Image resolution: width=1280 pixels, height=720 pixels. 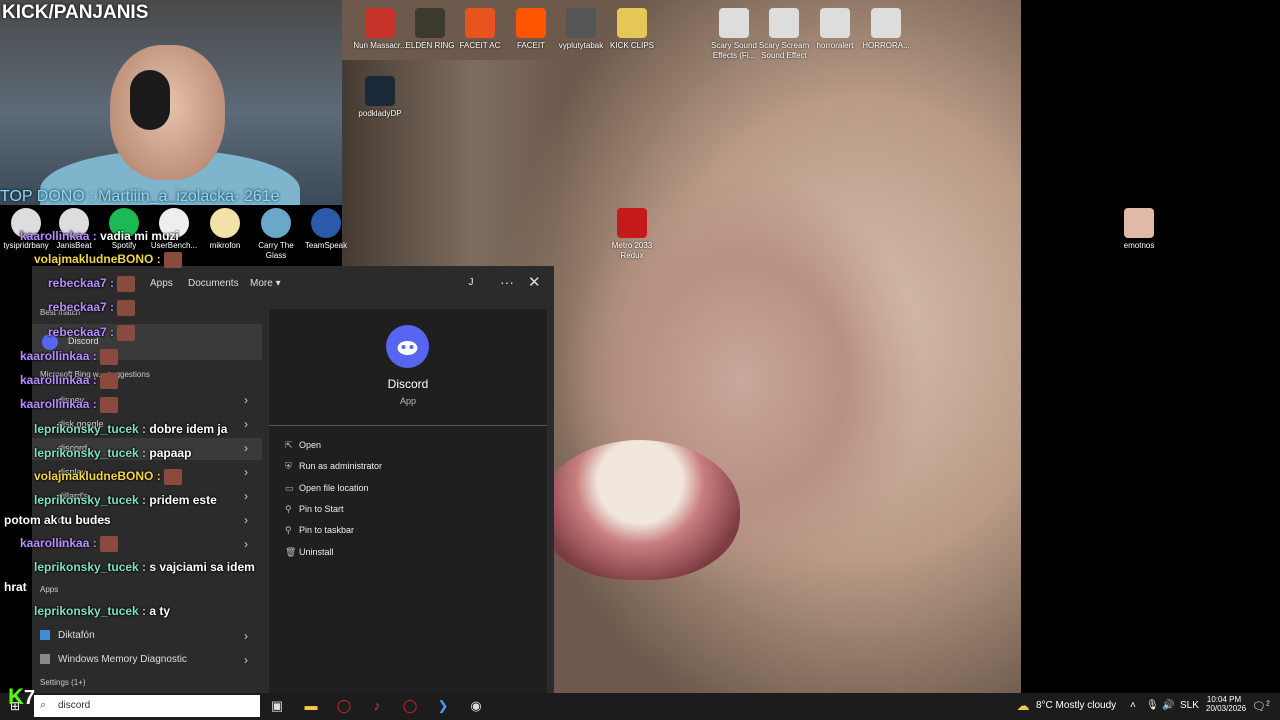 What do you see at coordinates (170, 453) in the screenshot?
I see `chat-text: papaap` at bounding box center [170, 453].